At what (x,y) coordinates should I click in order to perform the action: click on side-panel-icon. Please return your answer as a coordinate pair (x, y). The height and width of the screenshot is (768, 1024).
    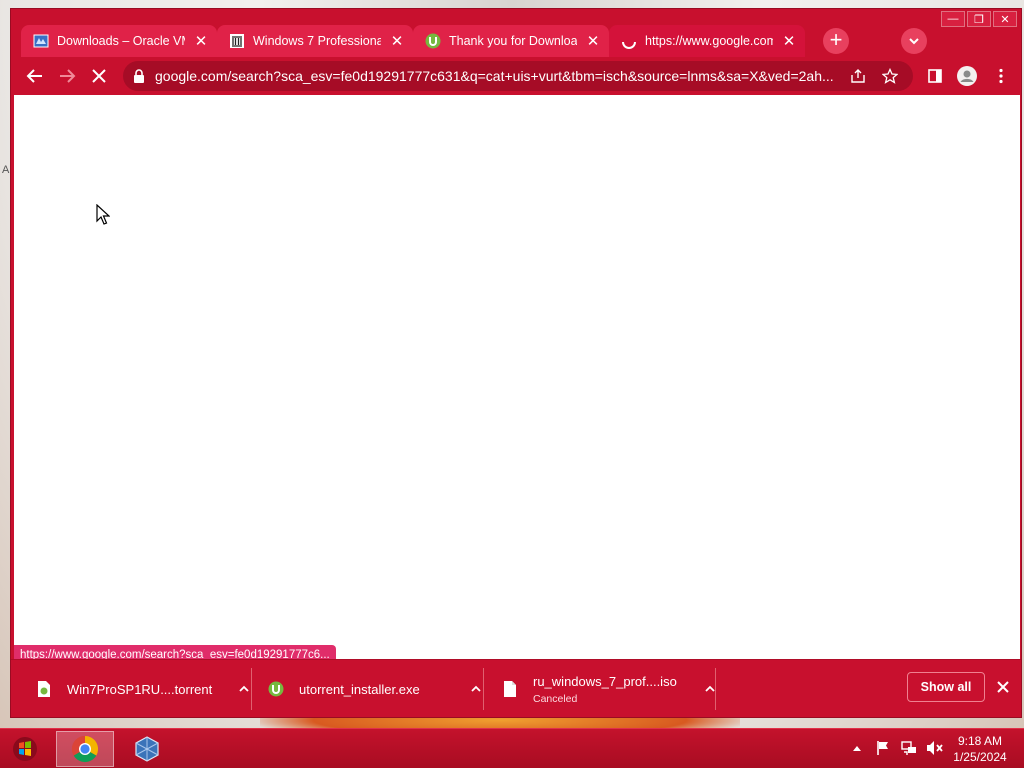
    Looking at the image, I should click on (935, 76).